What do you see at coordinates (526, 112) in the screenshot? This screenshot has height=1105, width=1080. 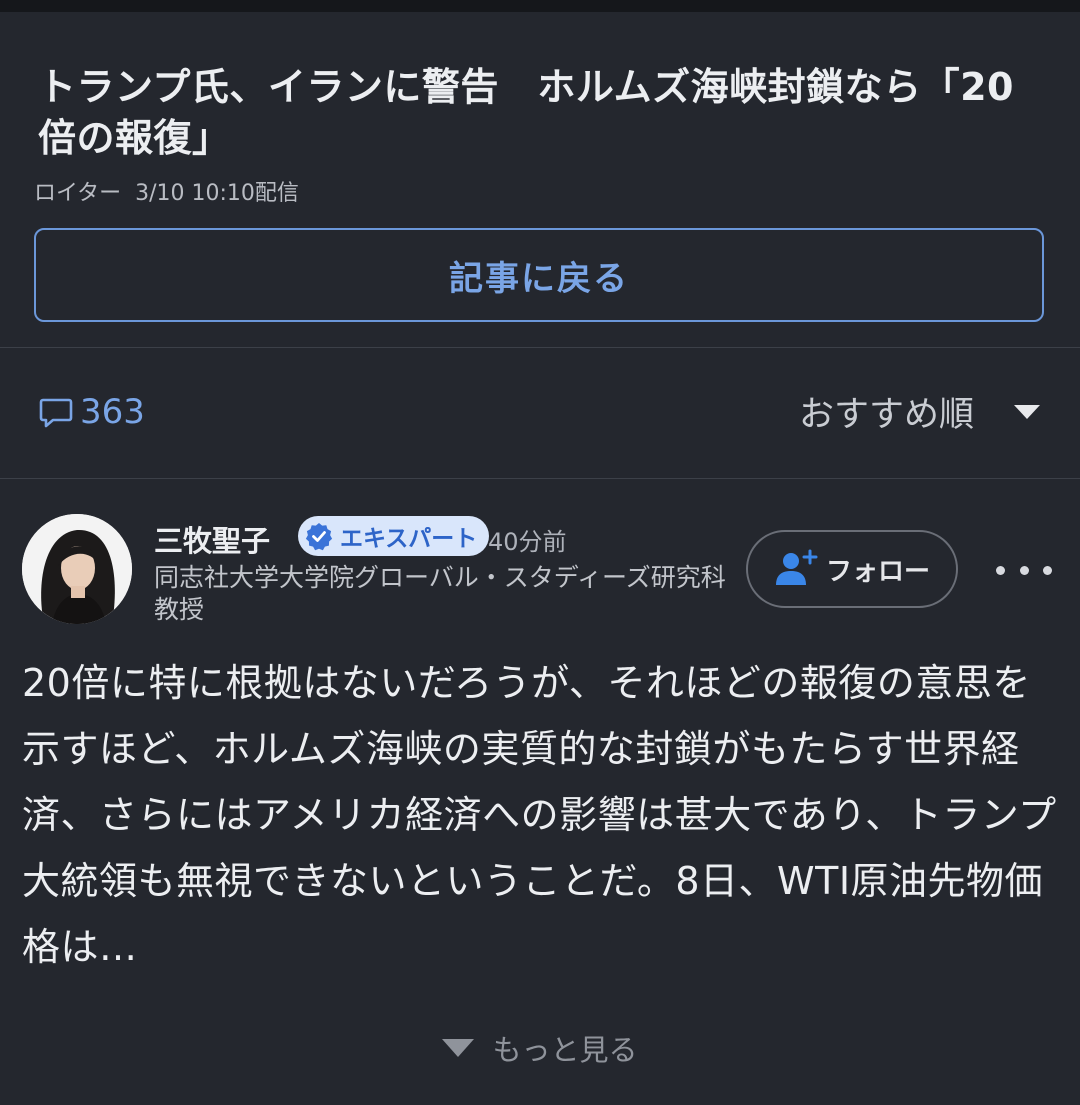 I see `article-headline: トランプ氏、イランに警告 ホルムズ海峡封鎖なら「20倍の報復」` at bounding box center [526, 112].